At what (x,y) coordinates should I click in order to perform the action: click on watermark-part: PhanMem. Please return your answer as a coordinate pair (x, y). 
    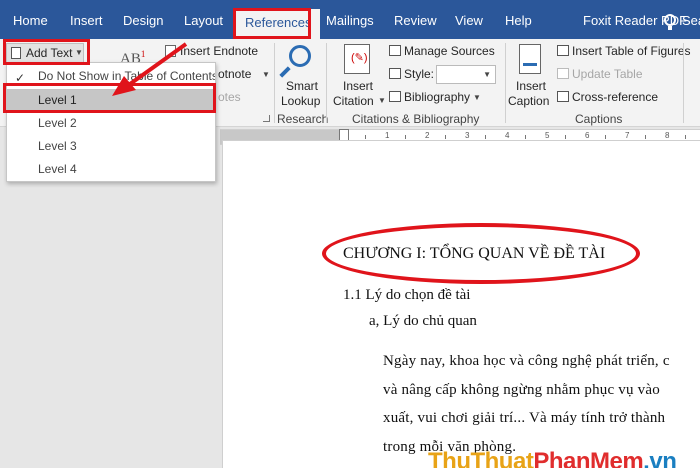
    Looking at the image, I should click on (588, 458).